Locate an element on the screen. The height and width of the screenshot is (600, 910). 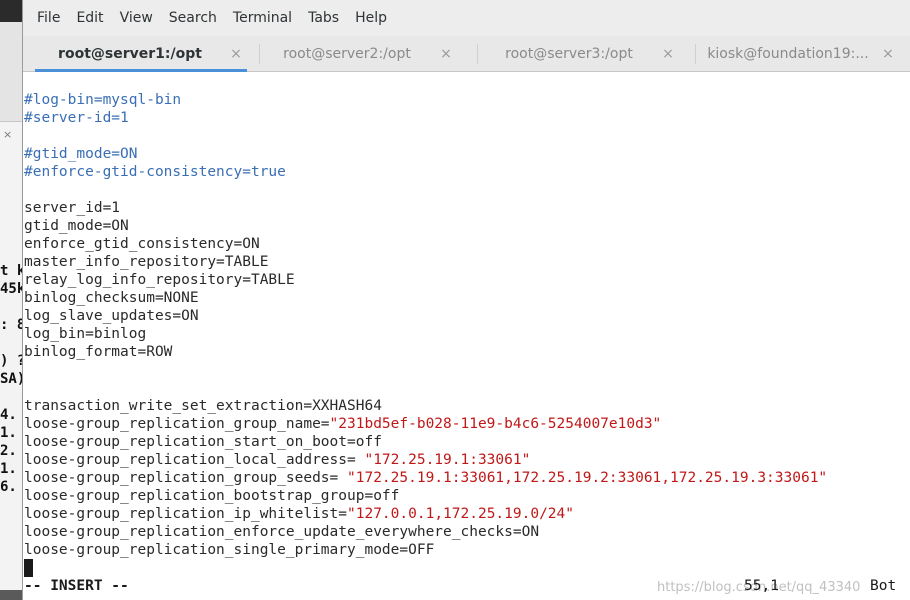
menu-file: File is located at coordinates (48, 18).